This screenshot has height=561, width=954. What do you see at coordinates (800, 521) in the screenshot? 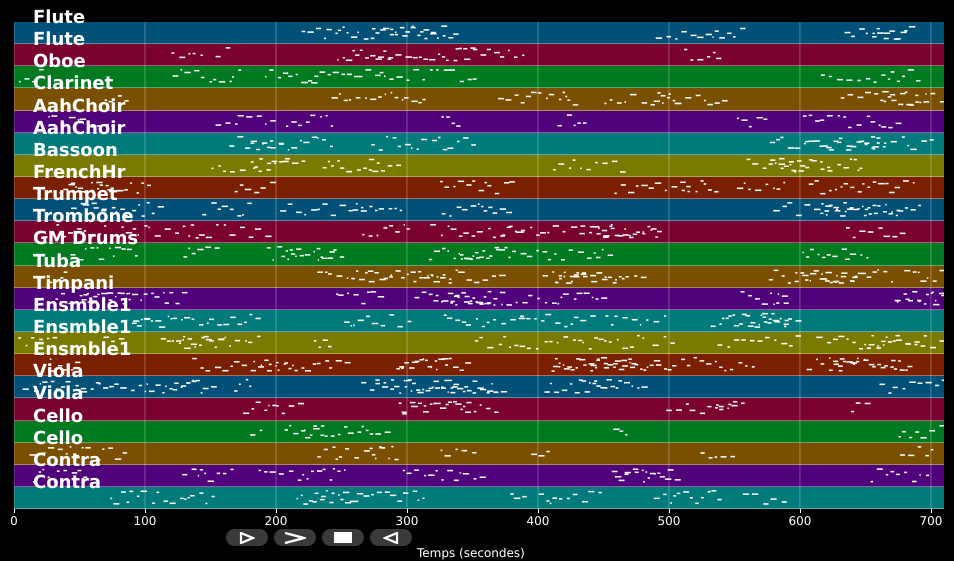
I see `axis-tick-label: 600` at bounding box center [800, 521].